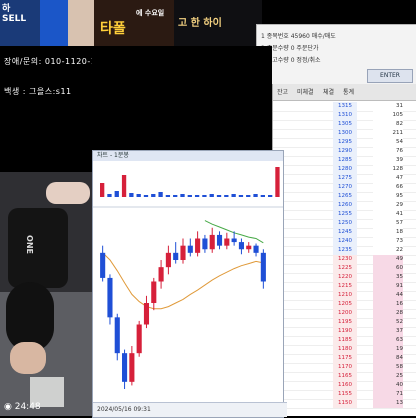  Describe the element at coordinates (388, 187) in the screenshot. I see `order-book-volume: 66` at that location.